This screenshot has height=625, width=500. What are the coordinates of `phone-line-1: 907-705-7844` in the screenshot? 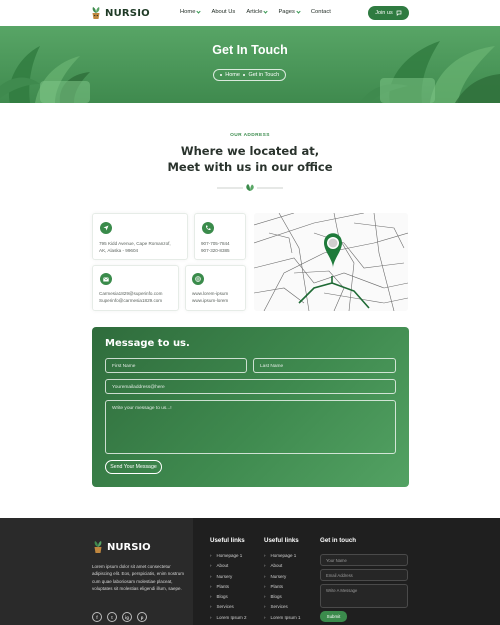 It's located at (215, 243).